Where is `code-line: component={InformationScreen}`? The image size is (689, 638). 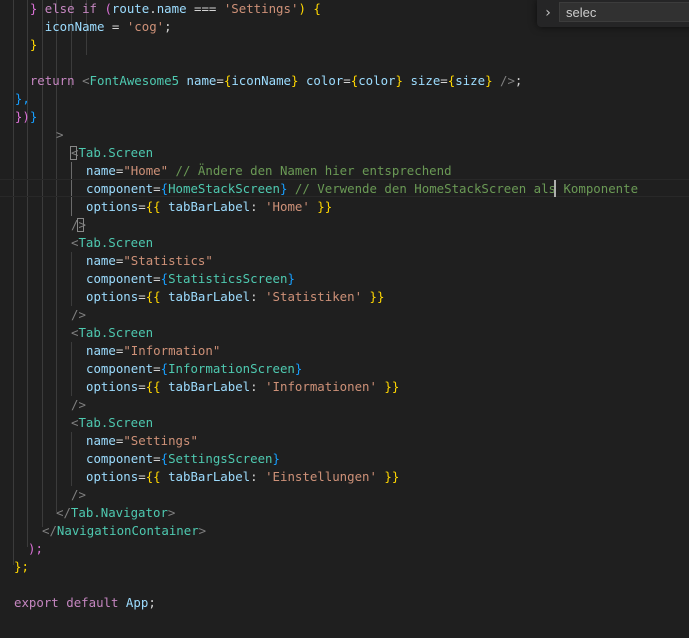 code-line: component={InformationScreen} is located at coordinates (194, 369).